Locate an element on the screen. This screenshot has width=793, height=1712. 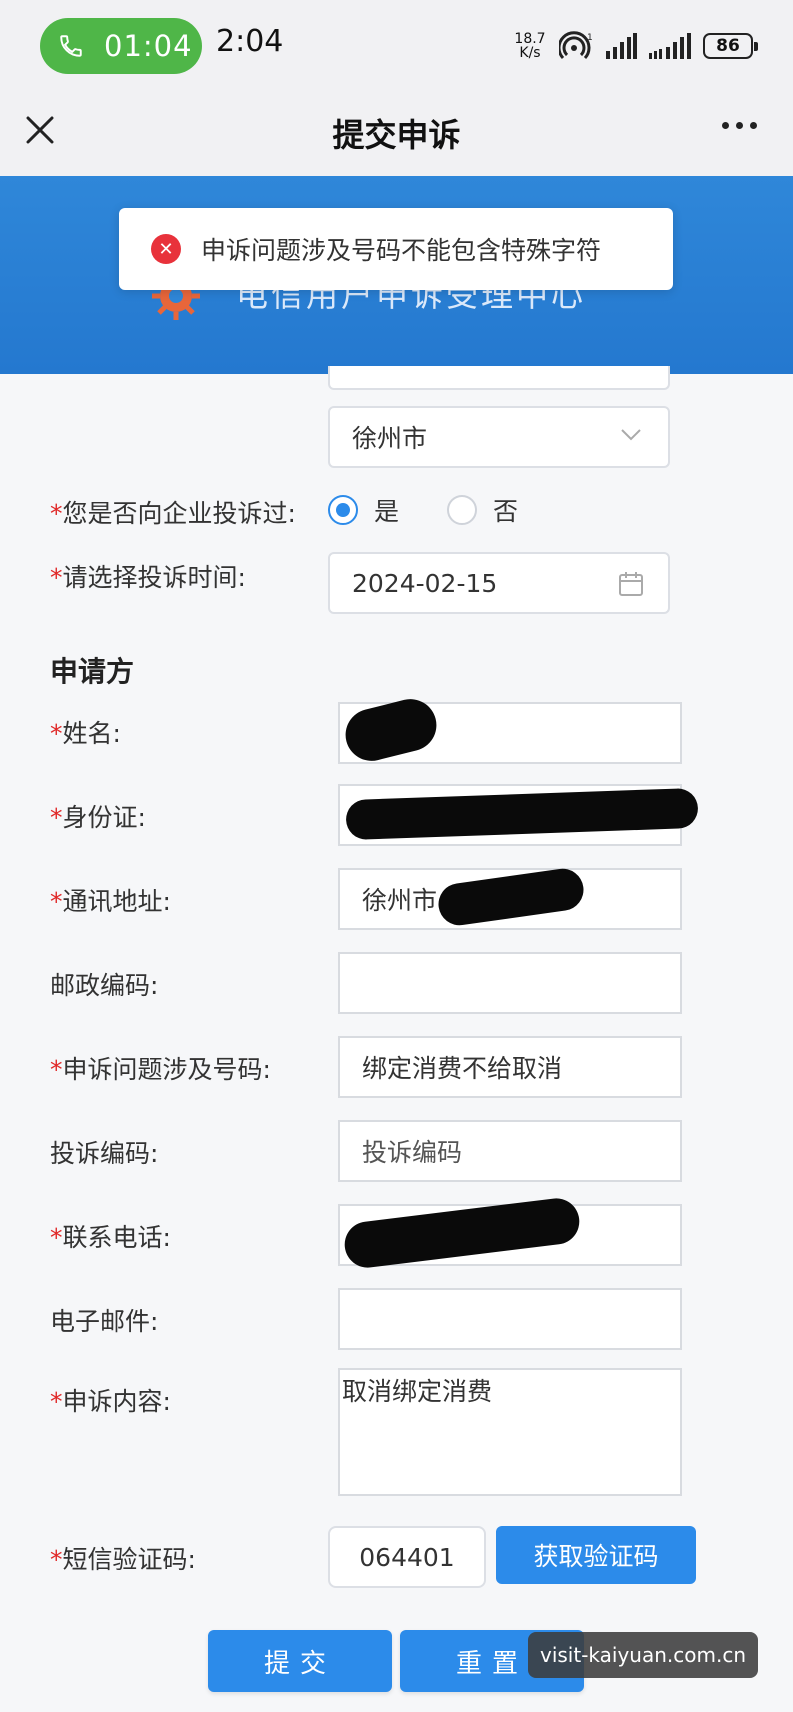
clock: 2:04 is located at coordinates (250, 41).